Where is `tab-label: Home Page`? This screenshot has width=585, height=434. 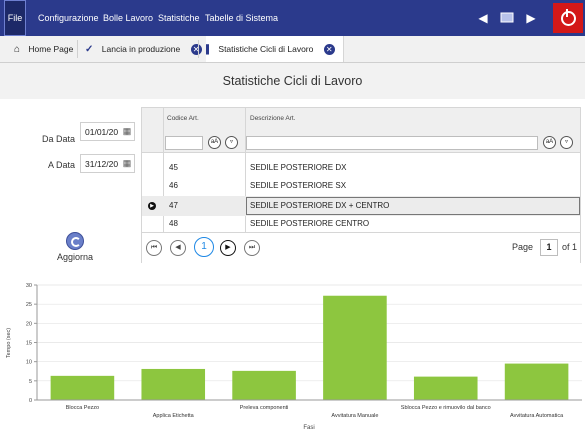 tab-label: Home Page is located at coordinates (51, 49).